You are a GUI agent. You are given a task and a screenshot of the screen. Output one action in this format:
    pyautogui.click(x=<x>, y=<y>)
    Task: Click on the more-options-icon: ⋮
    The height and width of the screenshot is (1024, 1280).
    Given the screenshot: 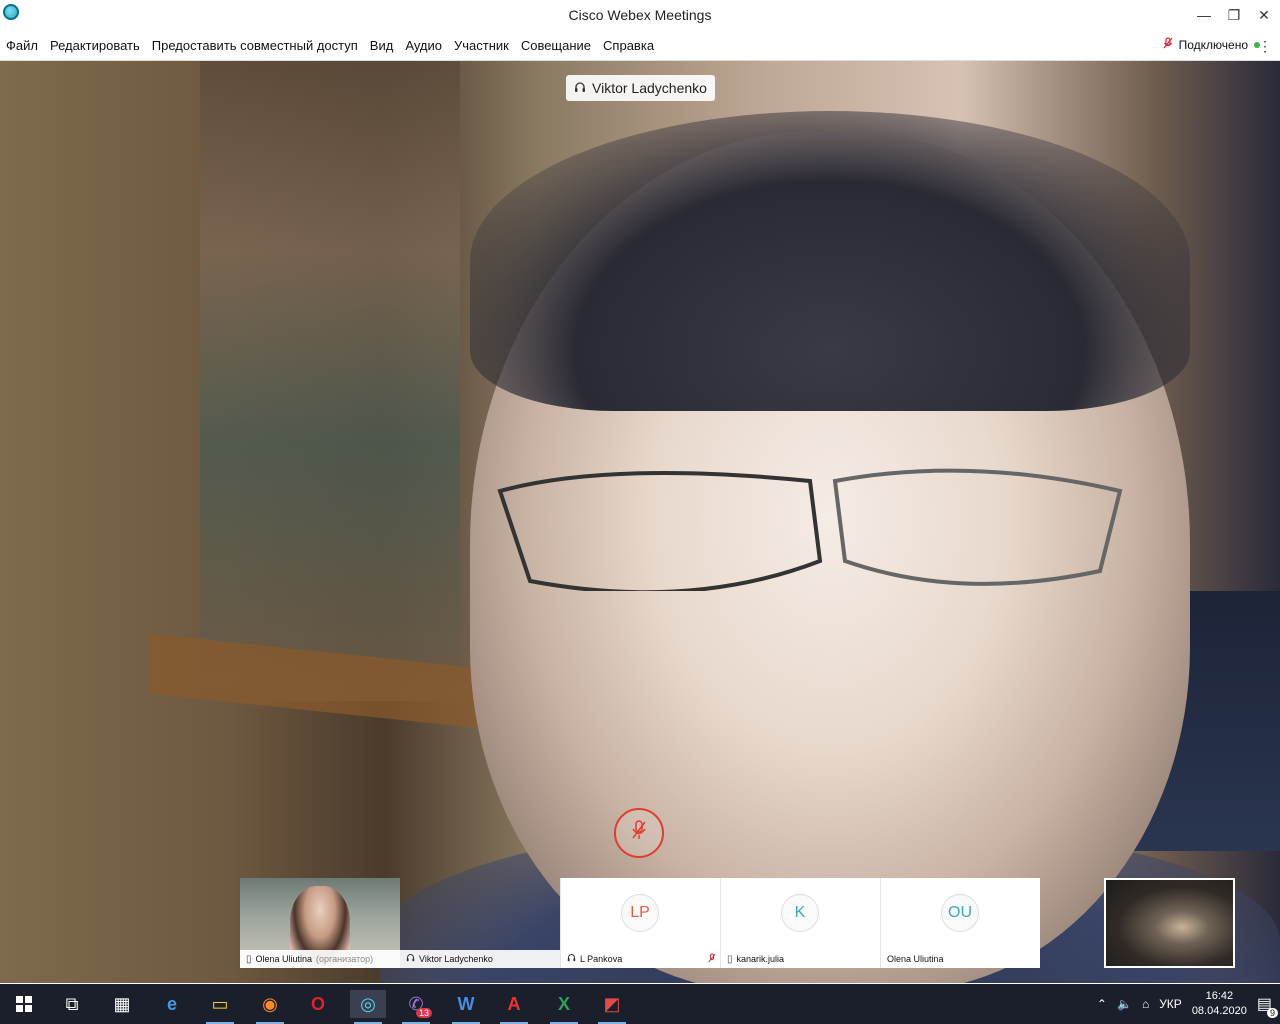 What is the action you would take?
    pyautogui.click(x=1265, y=46)
    